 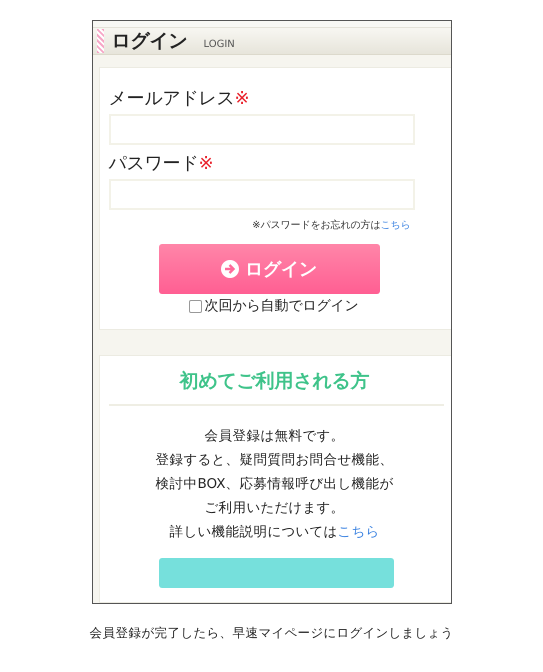 What do you see at coordinates (330, 225) in the screenshot?
I see `forgot-password-text: ※パスワードをお忘れの方はこちら` at bounding box center [330, 225].